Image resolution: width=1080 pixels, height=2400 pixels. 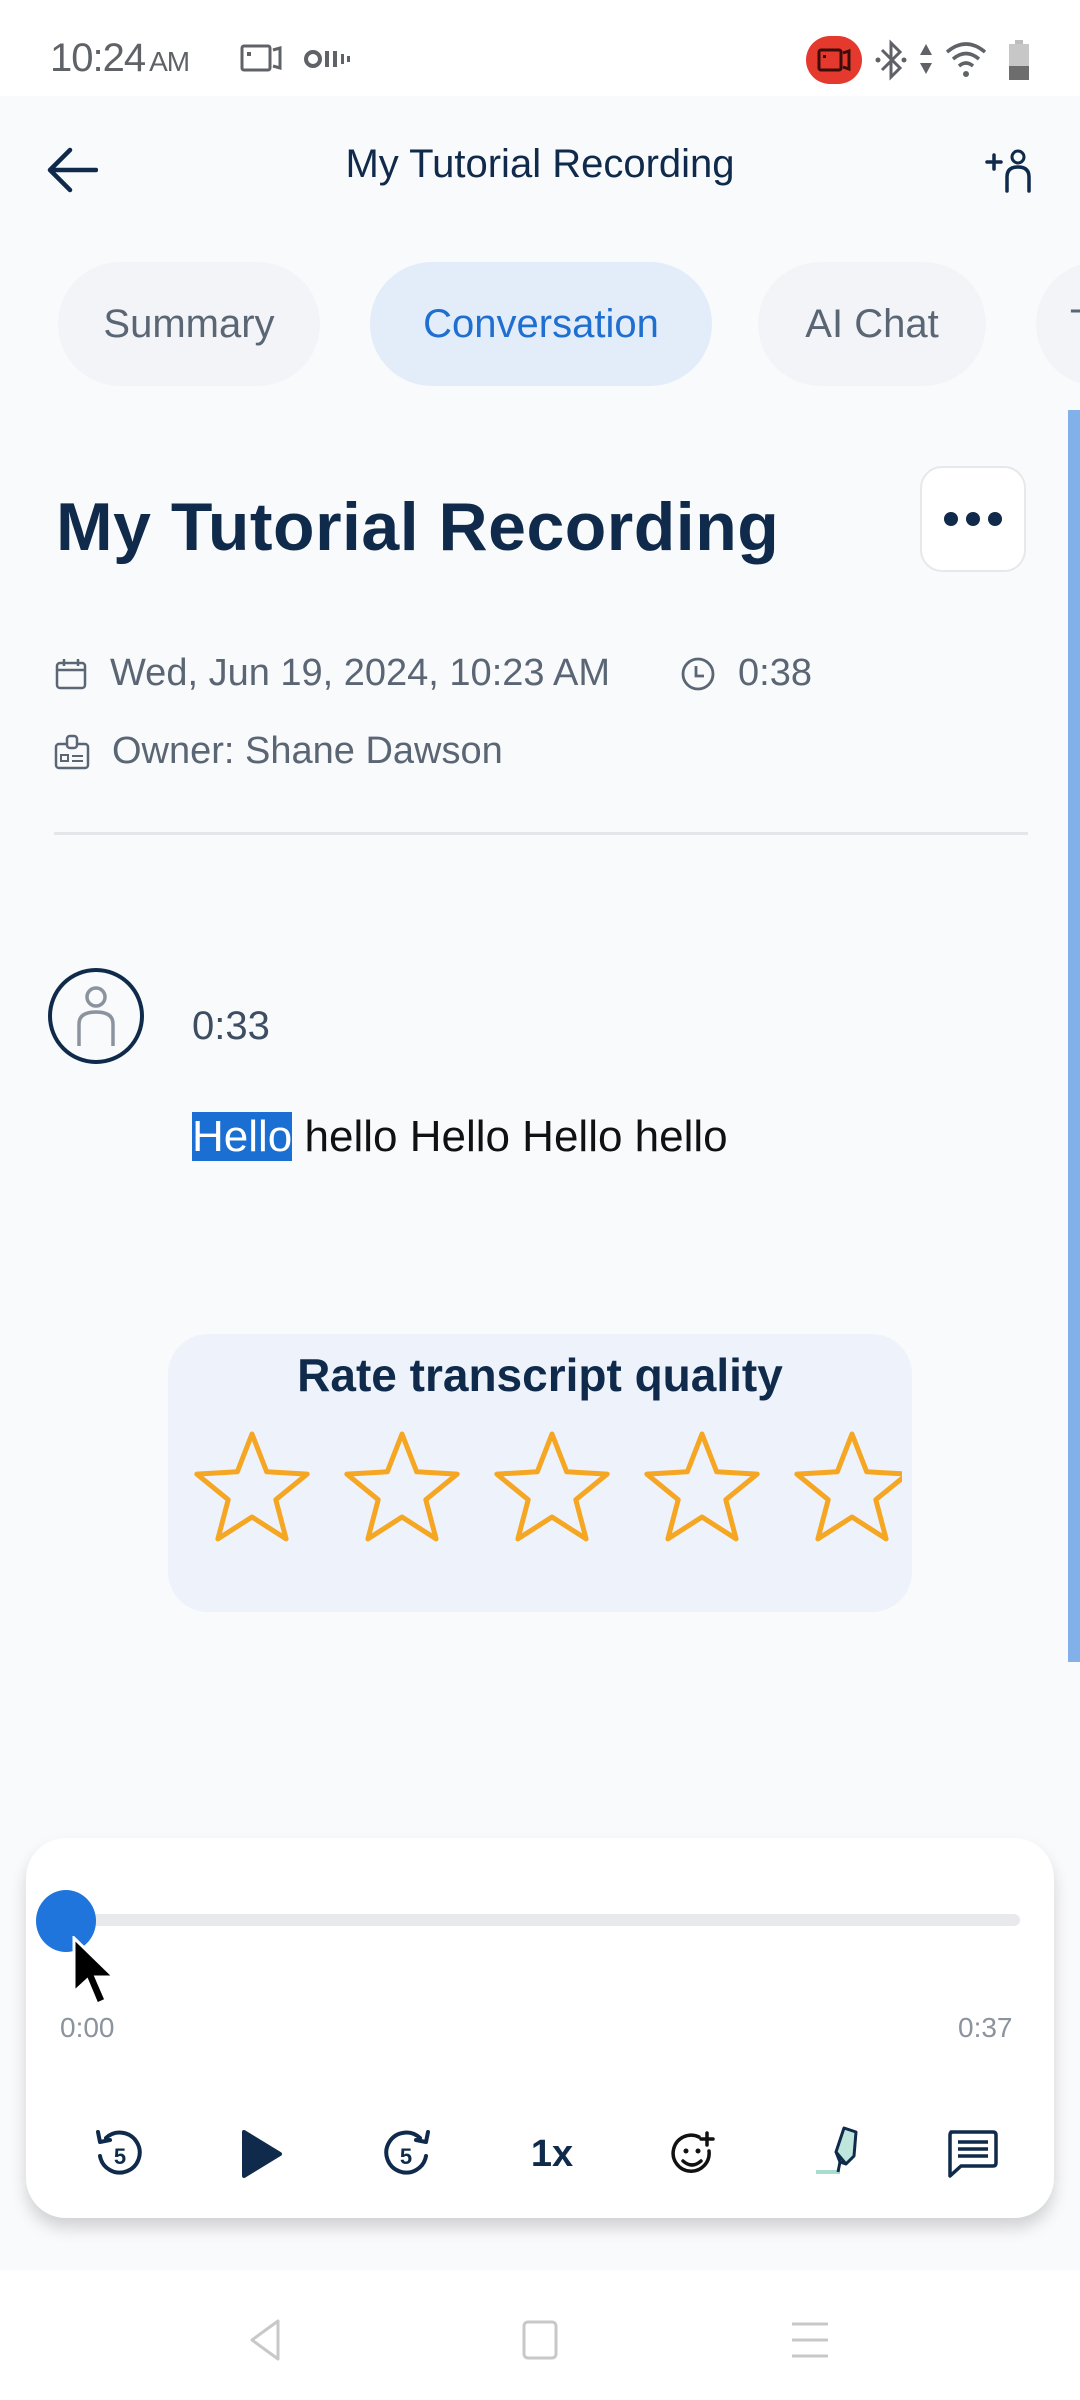 What do you see at coordinates (98, 58) in the screenshot?
I see `clock-time: 10:24` at bounding box center [98, 58].